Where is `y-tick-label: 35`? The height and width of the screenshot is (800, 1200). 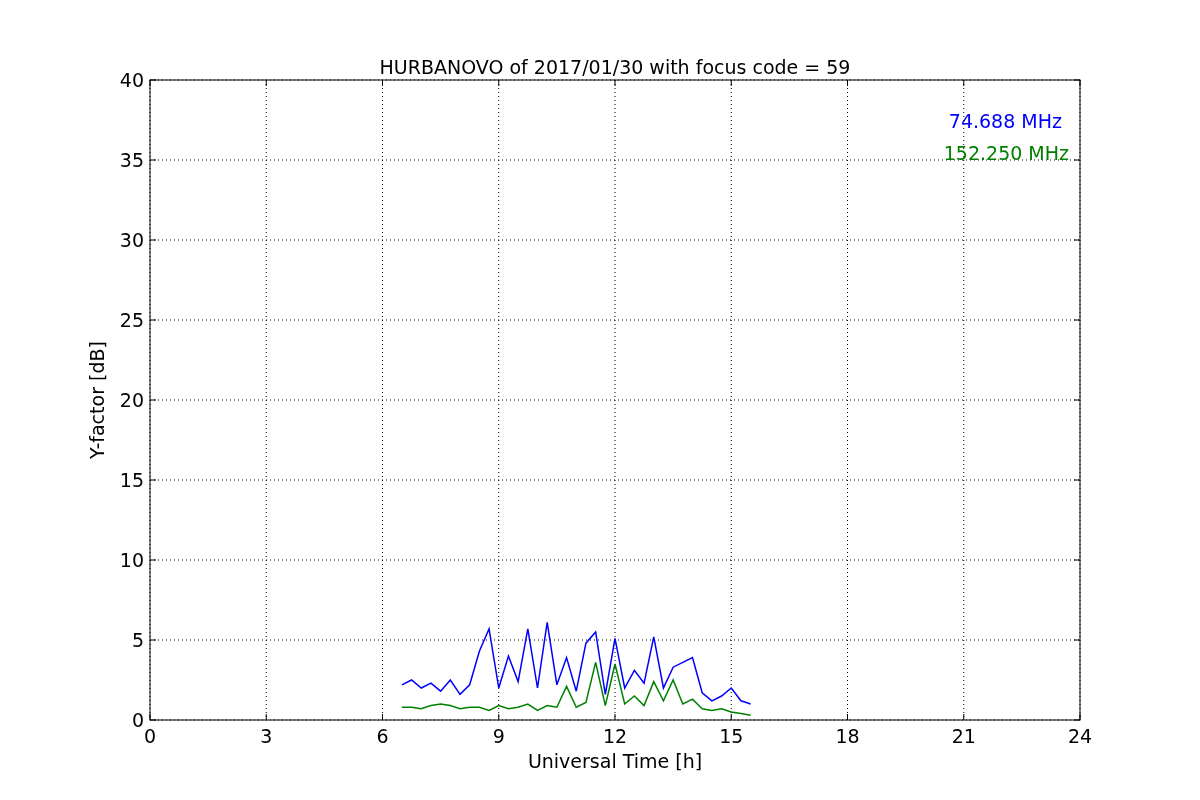 y-tick-label: 35 is located at coordinates (131, 160).